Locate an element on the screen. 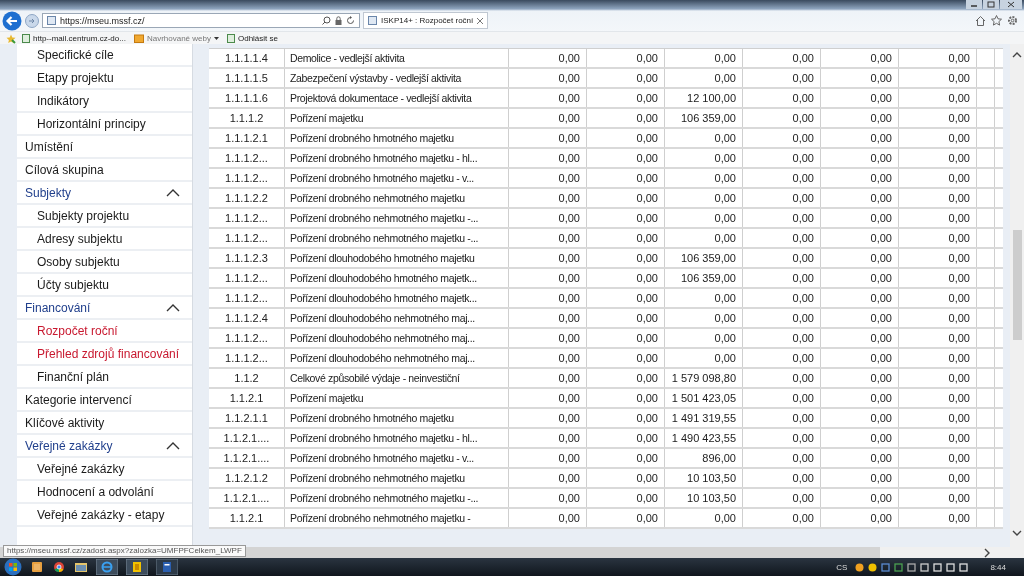 This screenshot has width=1024, height=576. sidebar-item: Veřejné zakázky - etapy is located at coordinates (104, 515).